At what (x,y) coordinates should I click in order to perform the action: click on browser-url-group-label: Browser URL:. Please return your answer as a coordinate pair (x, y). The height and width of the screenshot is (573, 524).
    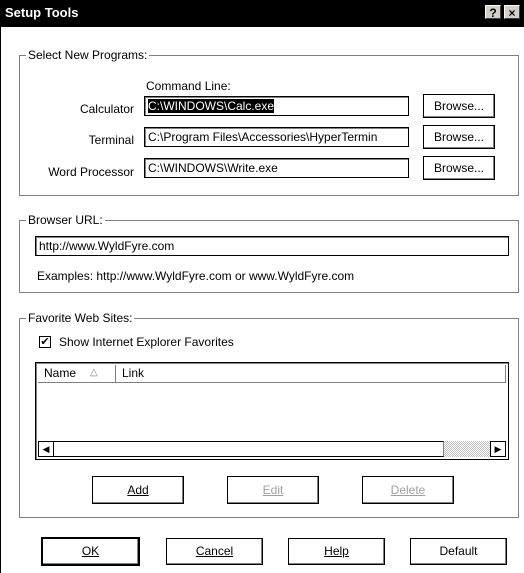
    Looking at the image, I should click on (65, 220).